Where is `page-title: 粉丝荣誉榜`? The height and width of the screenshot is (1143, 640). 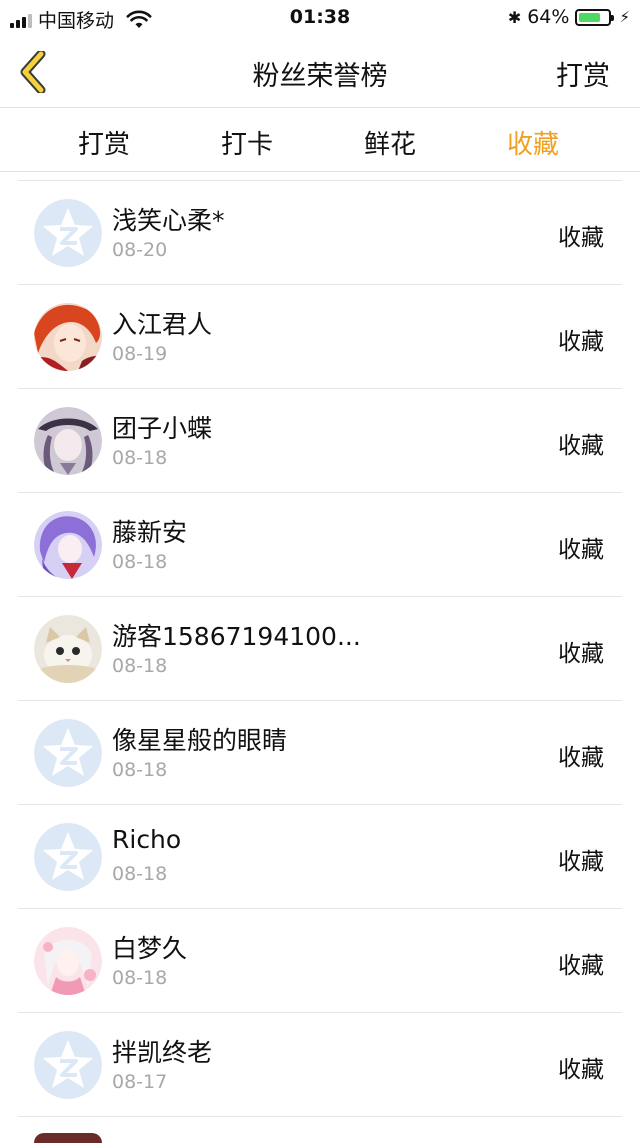 page-title: 粉丝荣誉榜 is located at coordinates (320, 76).